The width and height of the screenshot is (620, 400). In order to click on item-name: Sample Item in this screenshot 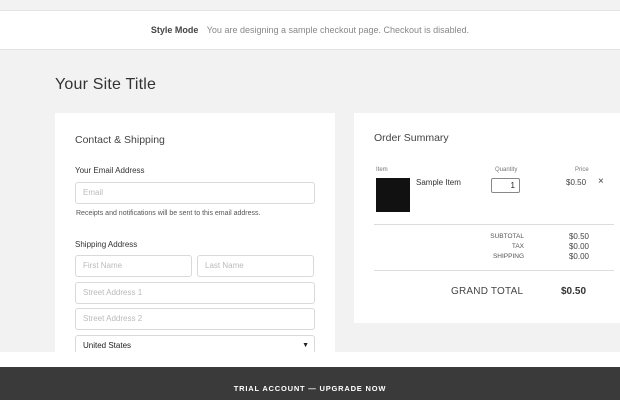, I will do `click(438, 182)`.